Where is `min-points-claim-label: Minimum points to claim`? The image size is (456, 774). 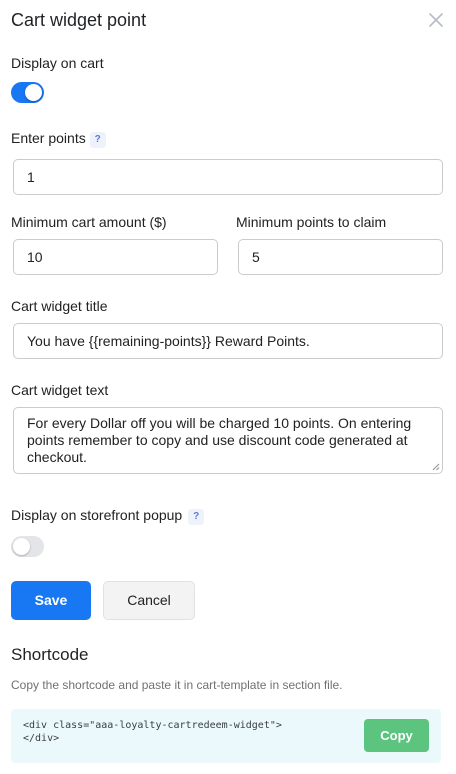
min-points-claim-label: Minimum points to claim is located at coordinates (311, 222).